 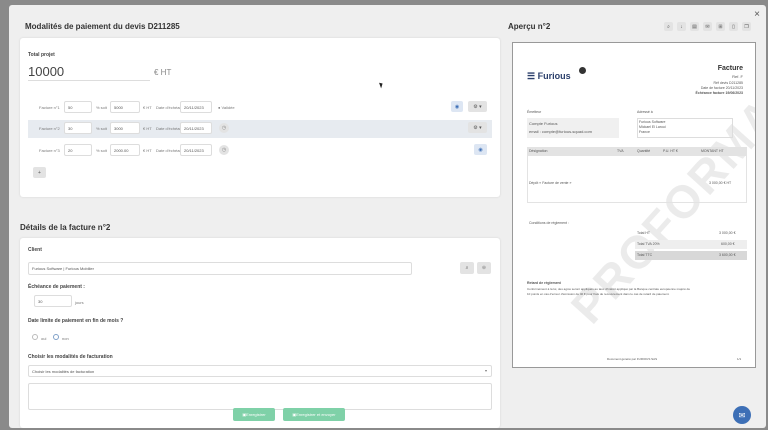 What do you see at coordinates (632, 359) in the screenshot?
I see `footer-text: Document généré par FURIOUS SAS` at bounding box center [632, 359].